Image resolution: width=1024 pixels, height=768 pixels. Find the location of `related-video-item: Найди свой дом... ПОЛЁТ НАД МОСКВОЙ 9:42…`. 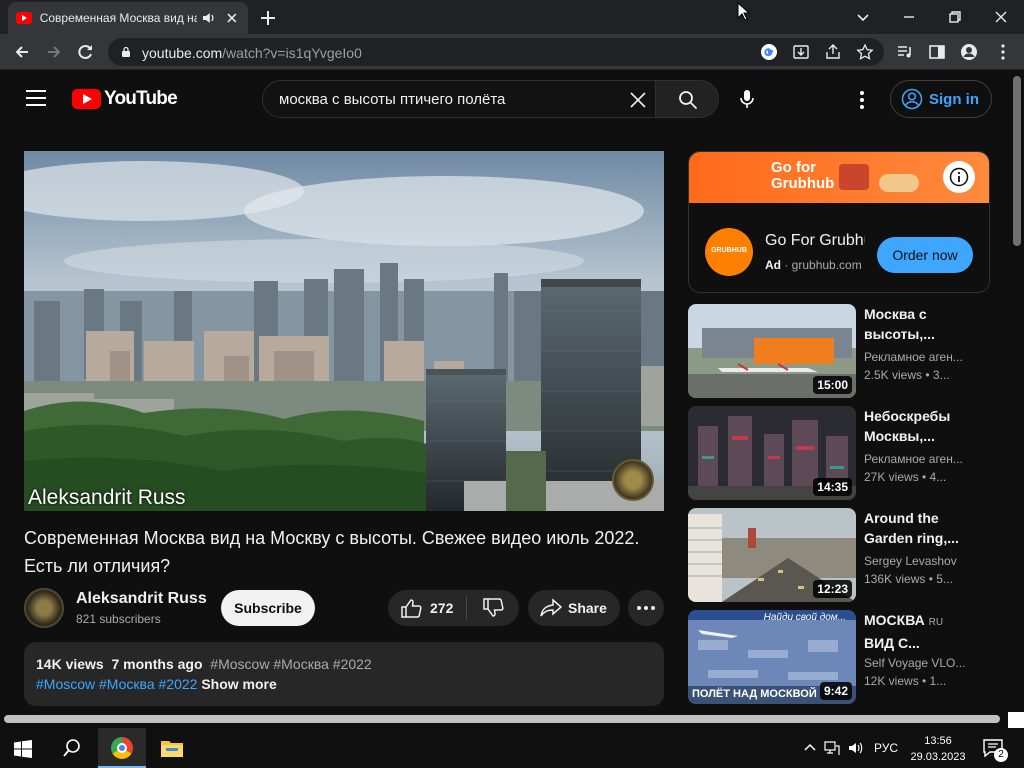

related-video-item: Найди свой дом... ПОЛЁТ НАД МОСКВОЙ 9:42… is located at coordinates (838, 657).